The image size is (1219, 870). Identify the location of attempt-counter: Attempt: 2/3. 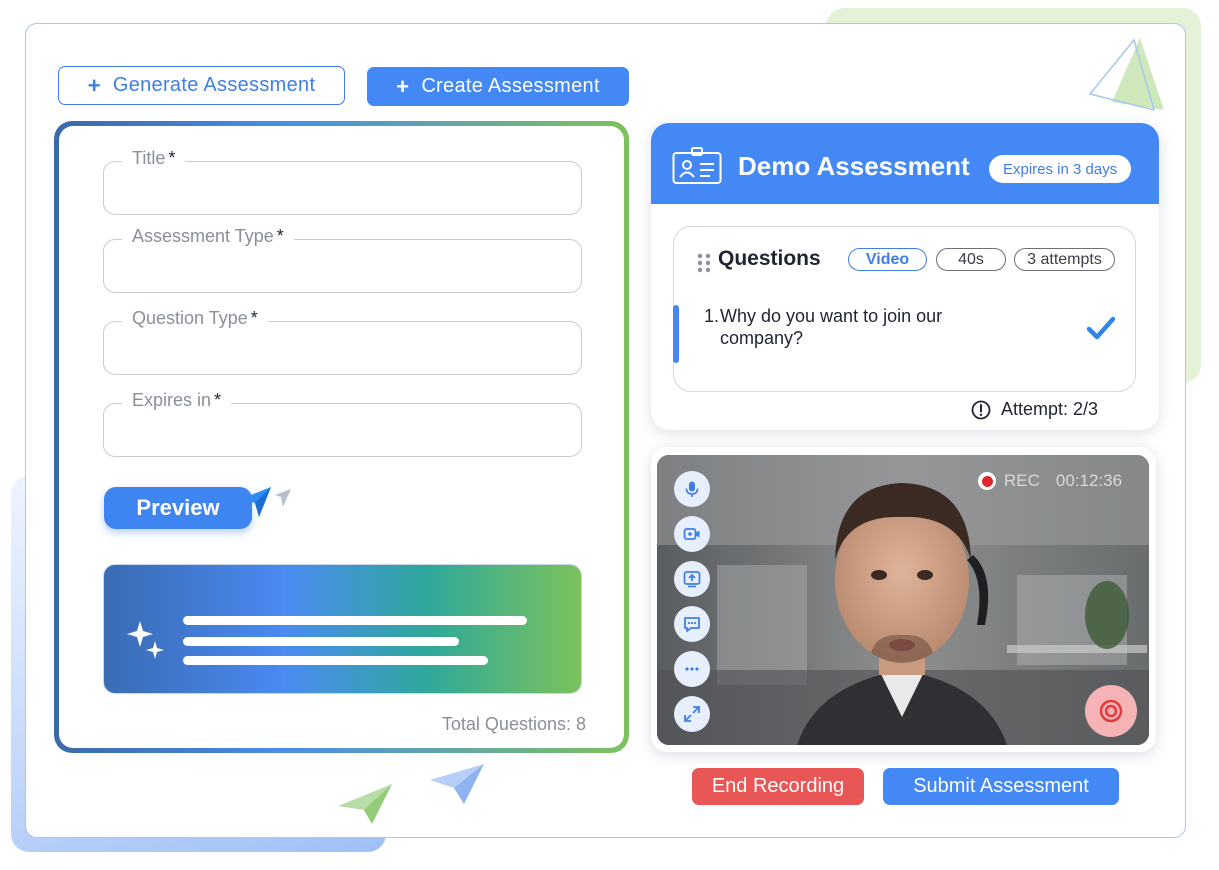
(1034, 409).